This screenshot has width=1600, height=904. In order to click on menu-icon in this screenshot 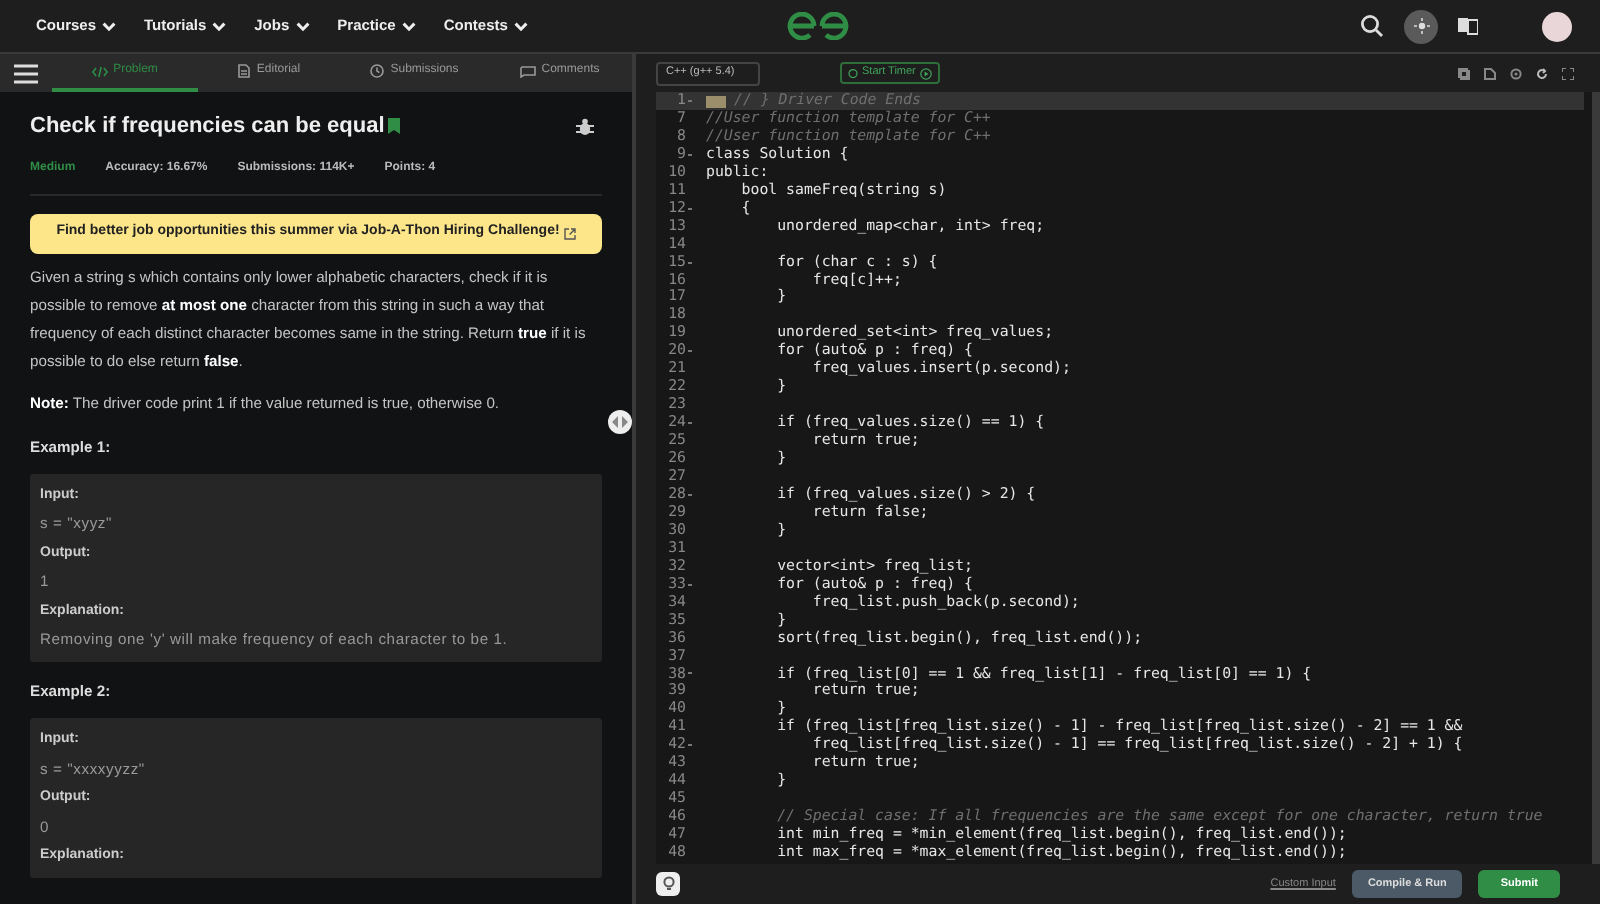, I will do `click(26, 73)`.